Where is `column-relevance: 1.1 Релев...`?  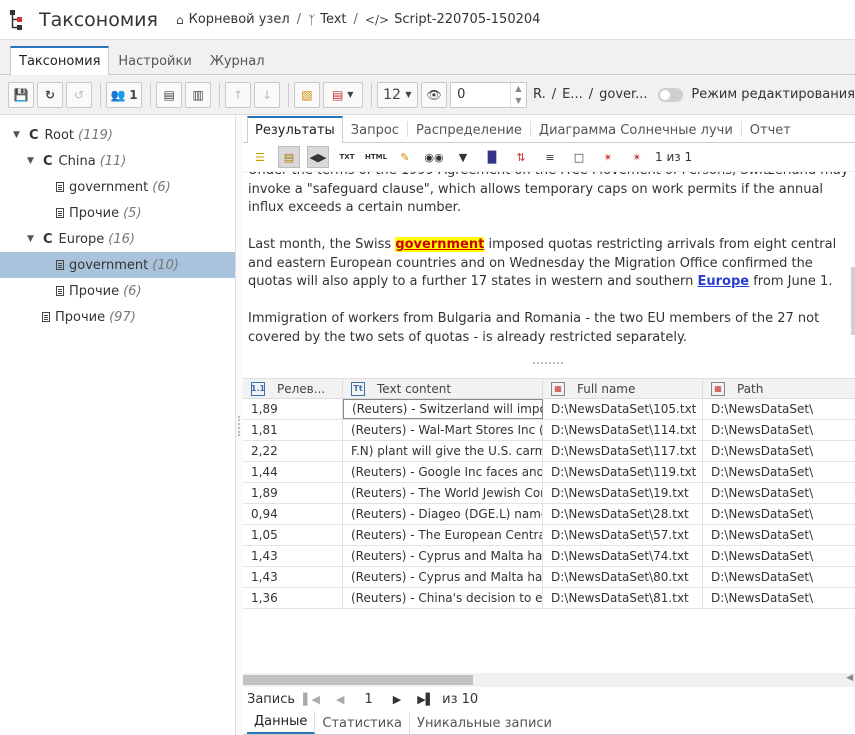
column-relevance: 1.1 Релев... is located at coordinates (293, 388).